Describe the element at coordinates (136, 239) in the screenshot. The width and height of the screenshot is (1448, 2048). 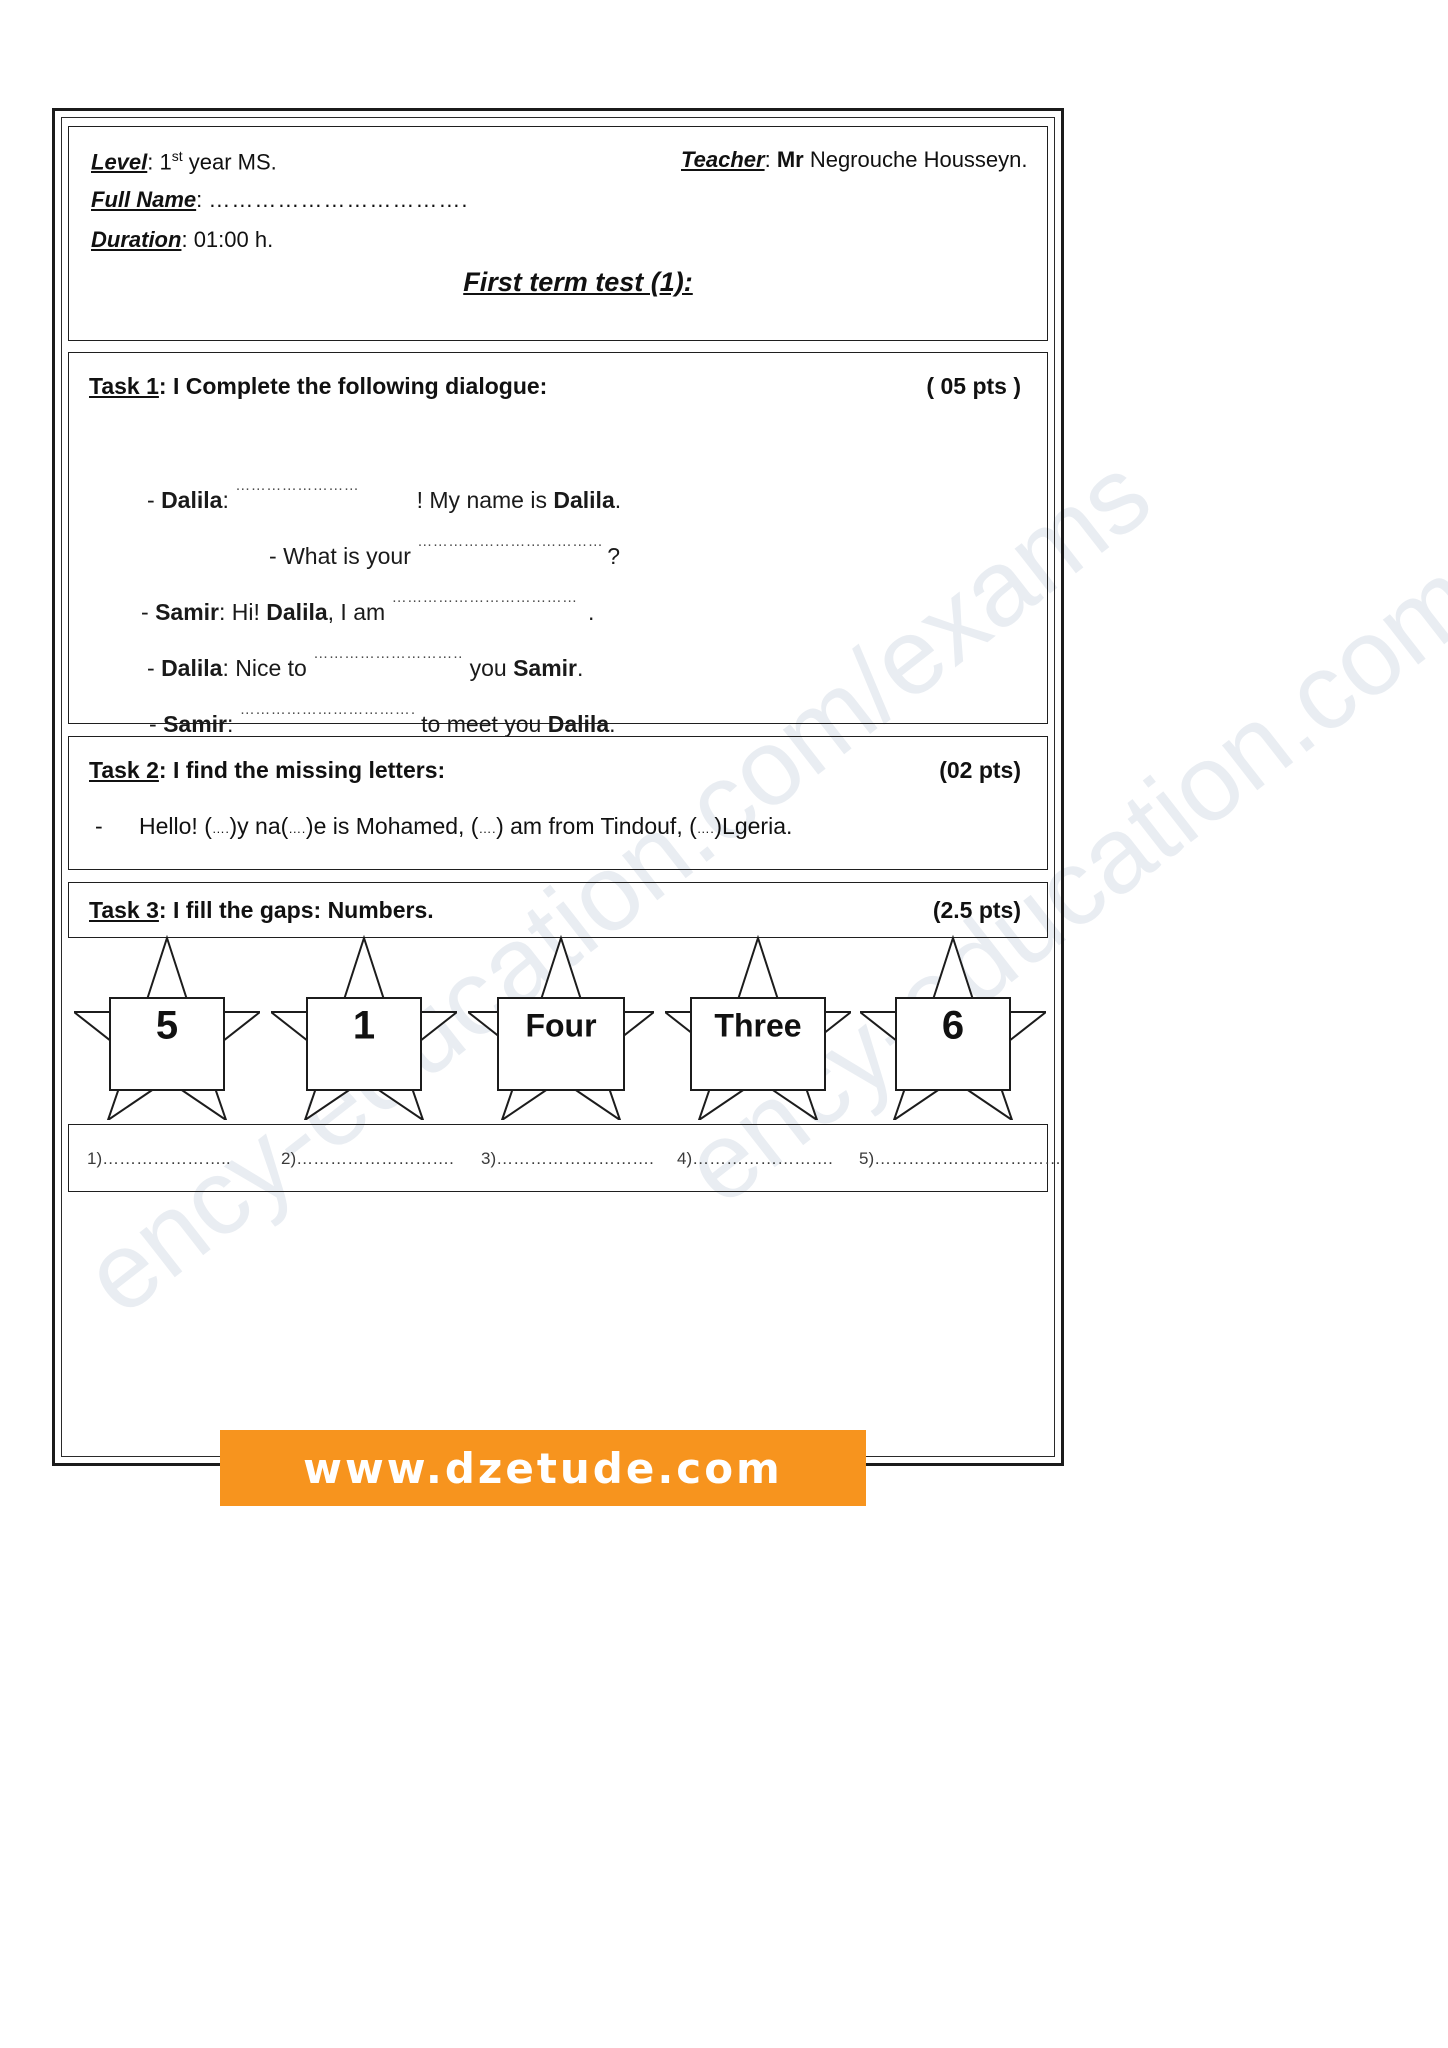
I see `duration-label: Duration` at that location.